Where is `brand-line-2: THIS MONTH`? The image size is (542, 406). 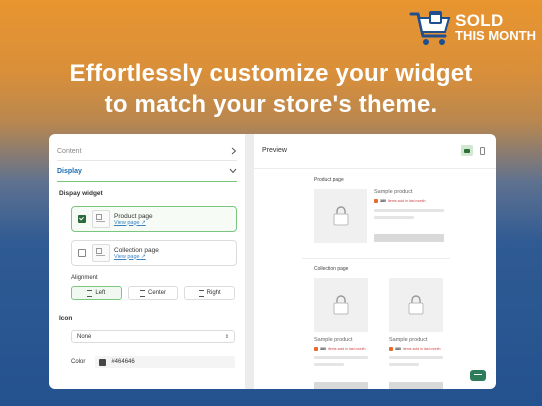 brand-line-2: THIS MONTH is located at coordinates (495, 35).